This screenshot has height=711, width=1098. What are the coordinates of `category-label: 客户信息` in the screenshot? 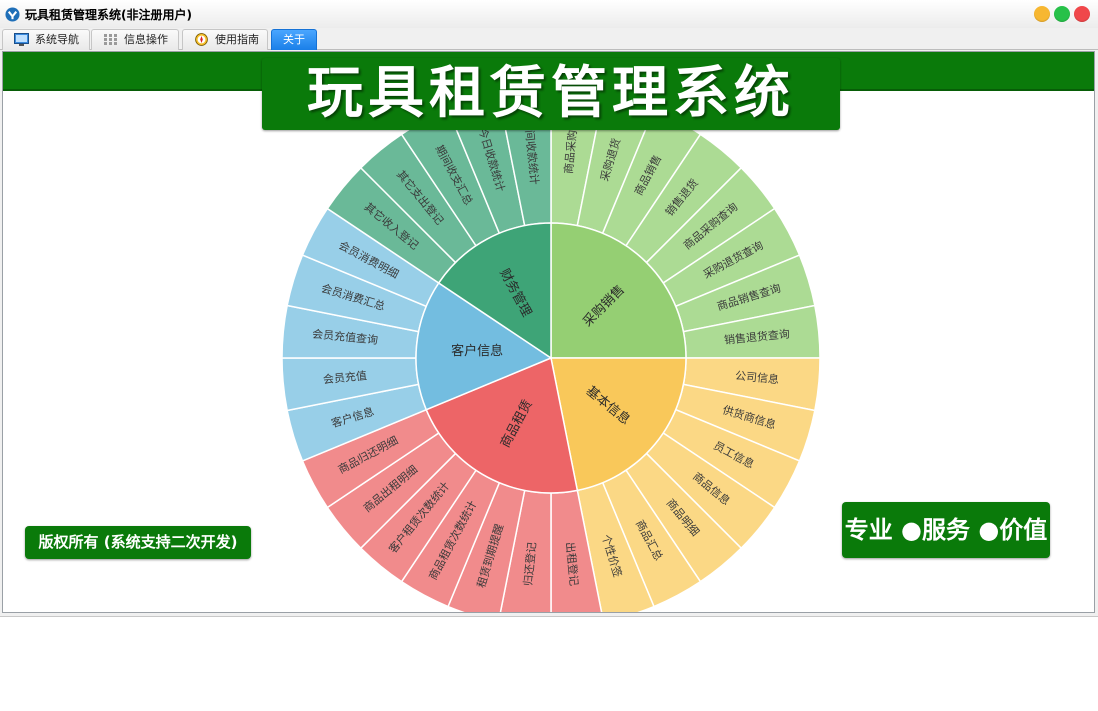 It's located at (477, 350).